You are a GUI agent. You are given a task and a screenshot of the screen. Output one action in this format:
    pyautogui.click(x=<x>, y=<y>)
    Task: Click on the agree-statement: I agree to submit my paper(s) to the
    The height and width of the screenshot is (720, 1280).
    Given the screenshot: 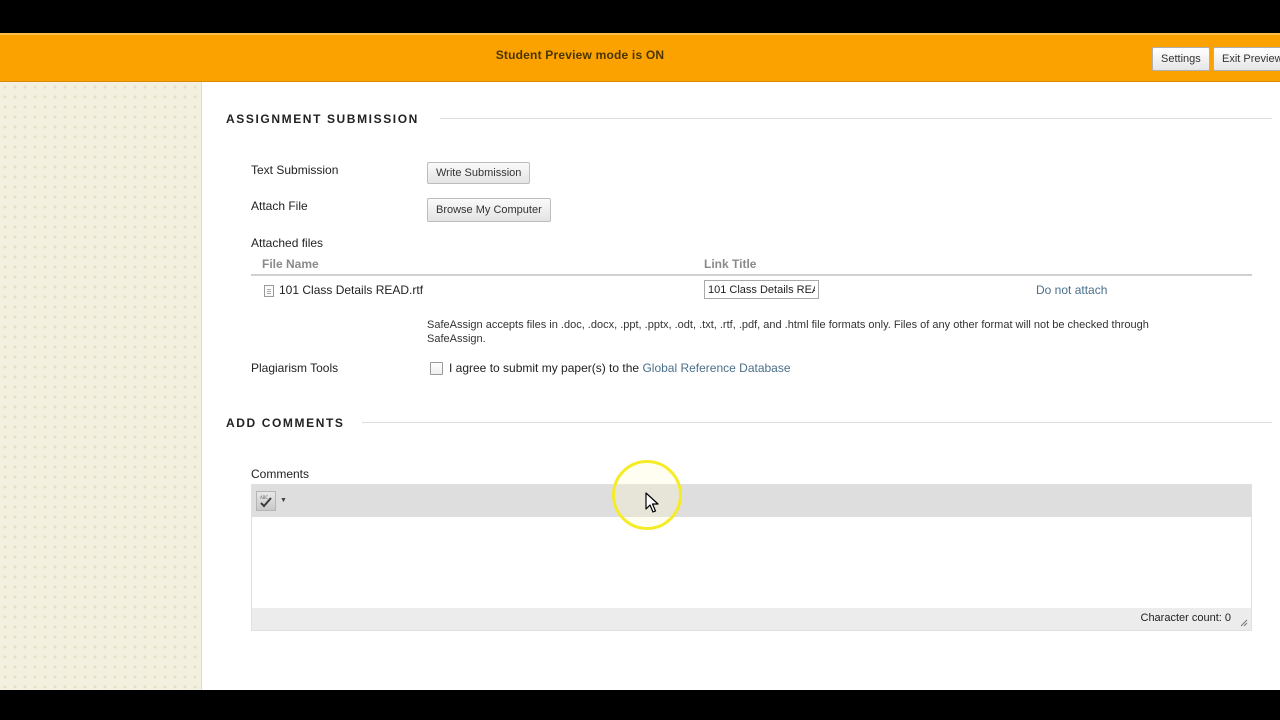 What is the action you would take?
    pyautogui.click(x=544, y=368)
    